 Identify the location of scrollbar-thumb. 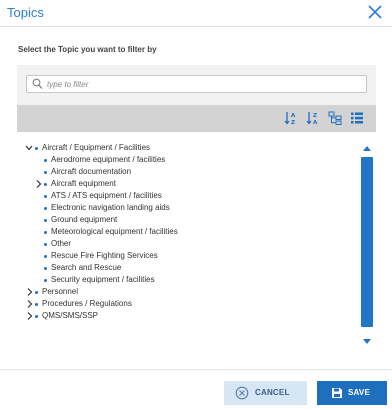
(367, 242).